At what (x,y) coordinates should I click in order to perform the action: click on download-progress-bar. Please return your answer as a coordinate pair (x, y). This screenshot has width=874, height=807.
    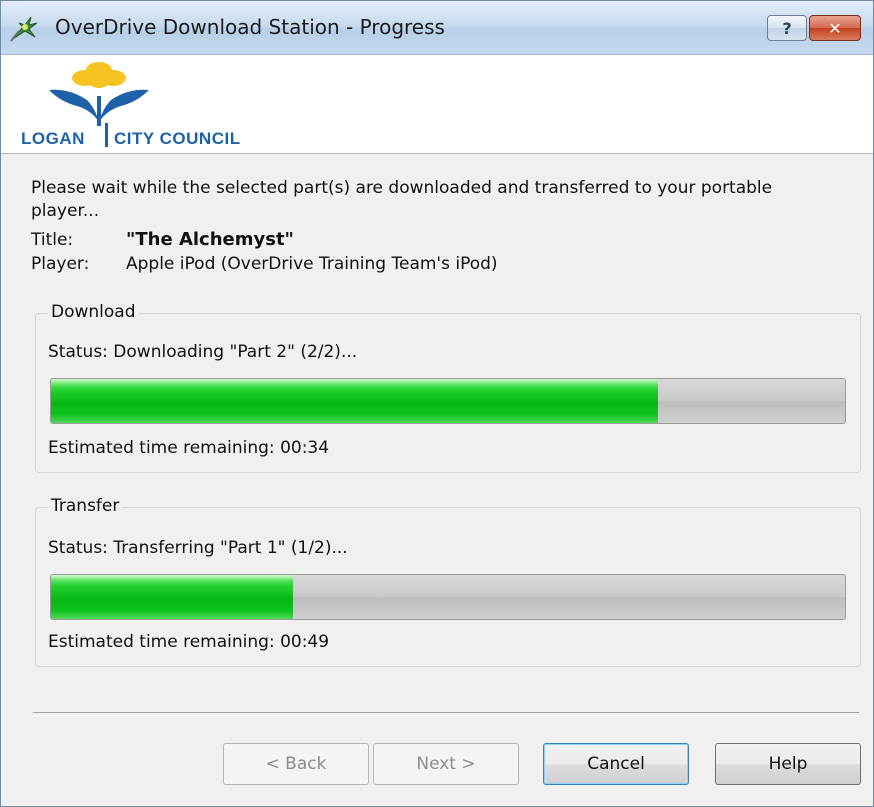
    Looking at the image, I should click on (448, 401).